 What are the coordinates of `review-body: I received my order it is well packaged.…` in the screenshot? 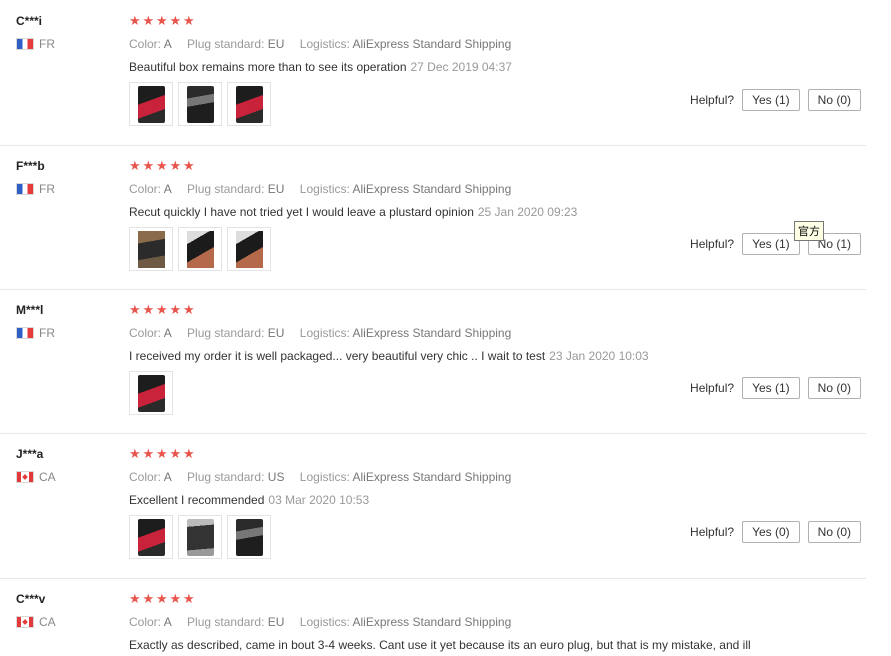 It's located at (337, 356).